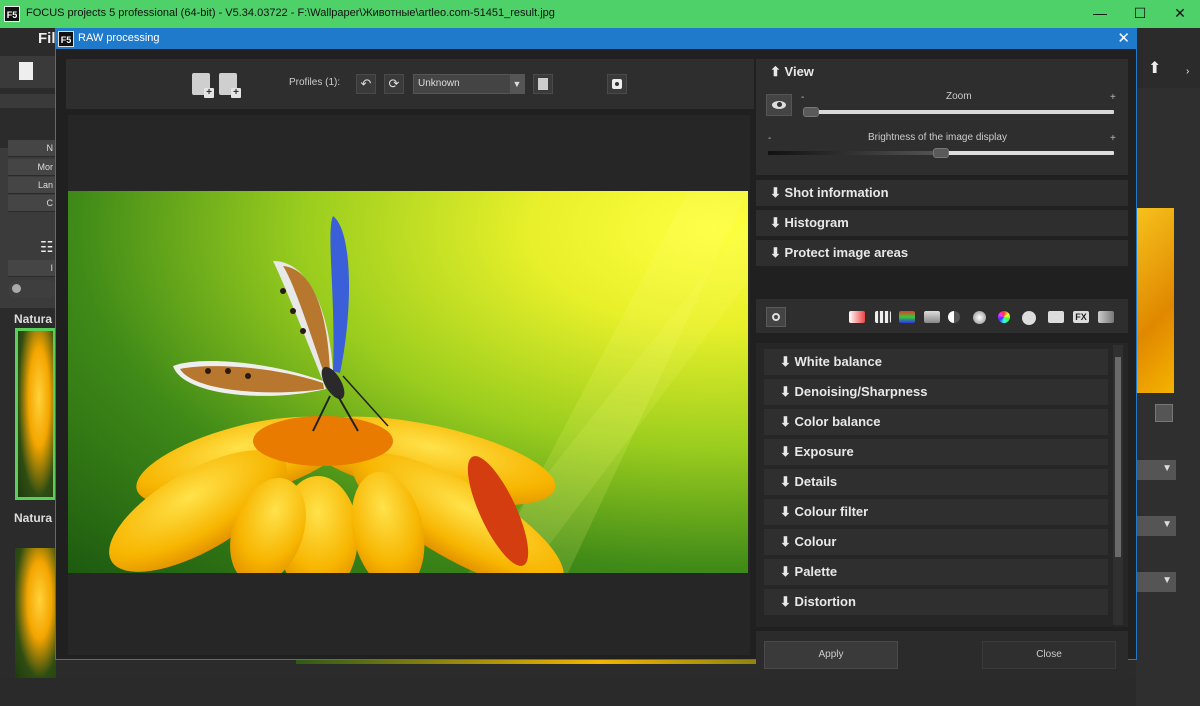 The width and height of the screenshot is (1200, 706). I want to click on dialog-footer: Apply Close, so click(942, 655).